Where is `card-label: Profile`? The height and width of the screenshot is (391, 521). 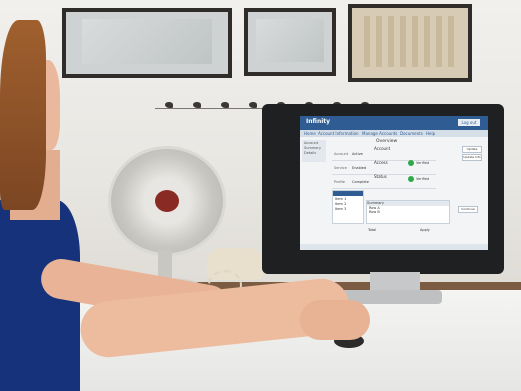
card-label: Profile is located at coordinates (339, 182).